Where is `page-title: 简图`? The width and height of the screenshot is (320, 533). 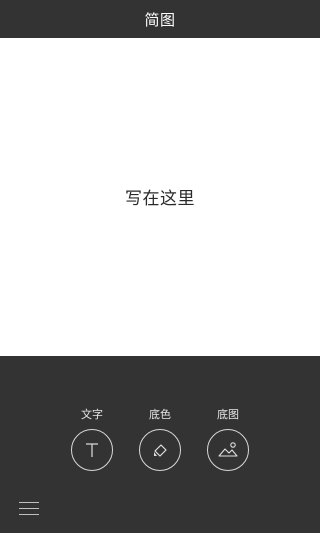 page-title: 简图 is located at coordinates (160, 19).